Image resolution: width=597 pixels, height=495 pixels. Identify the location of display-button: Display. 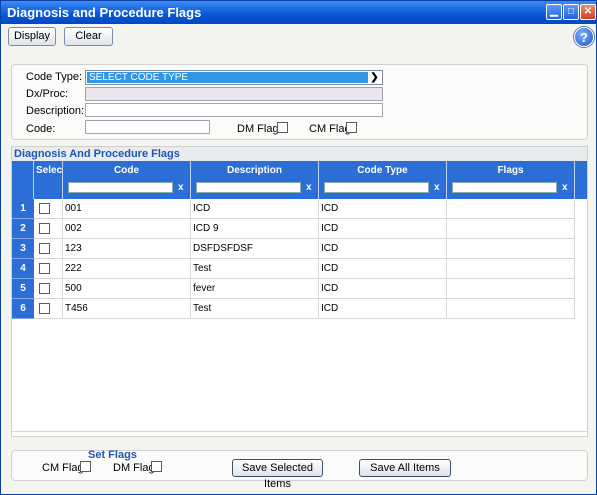
(32, 36).